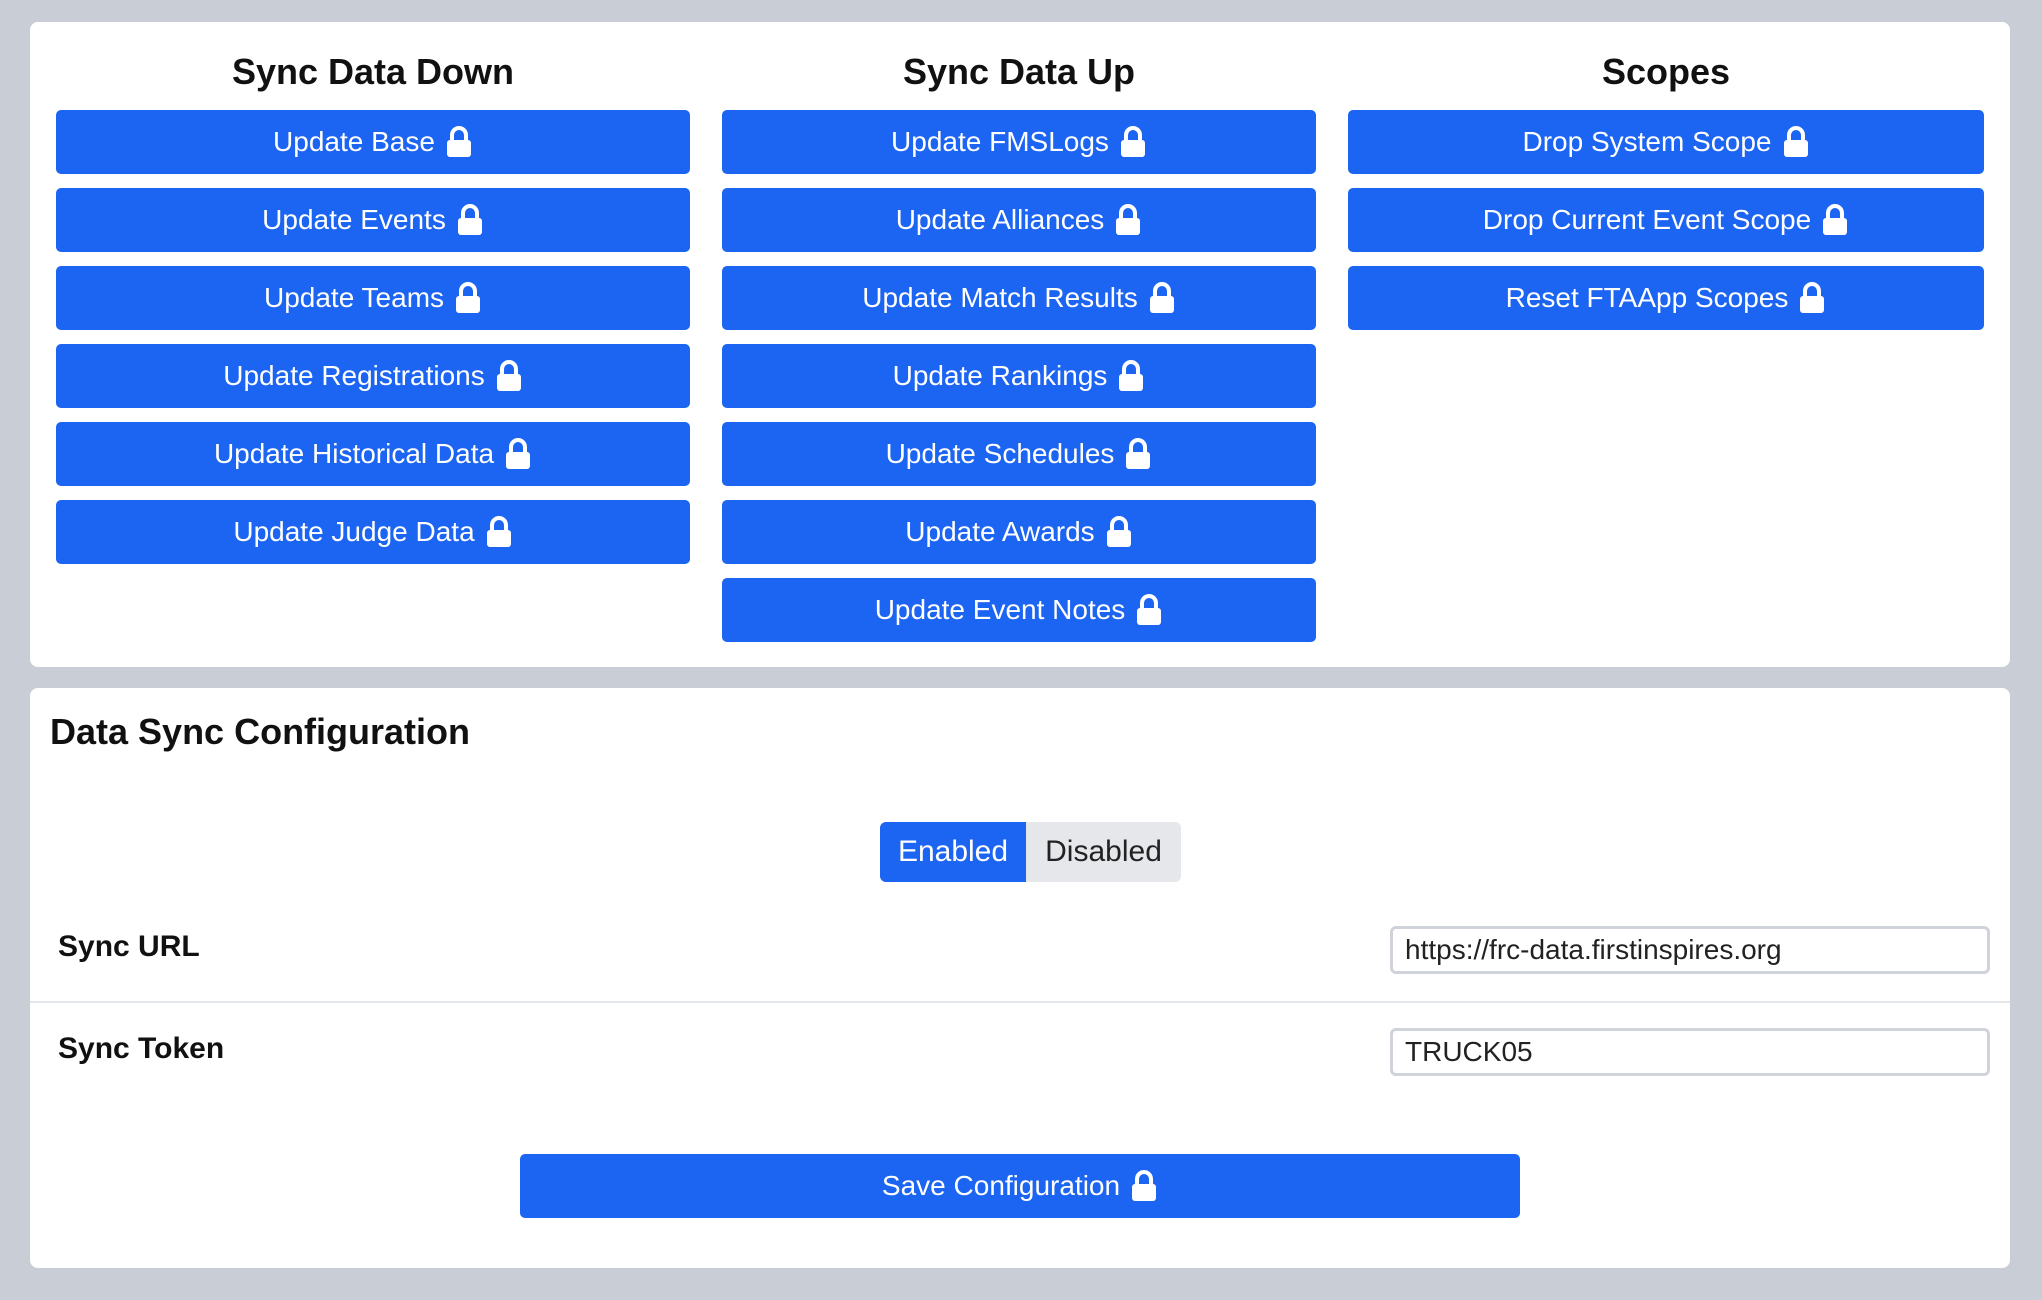  I want to click on reset-ftaapp-scopes-button: Reset FTAApp Scopes, so click(1666, 298).